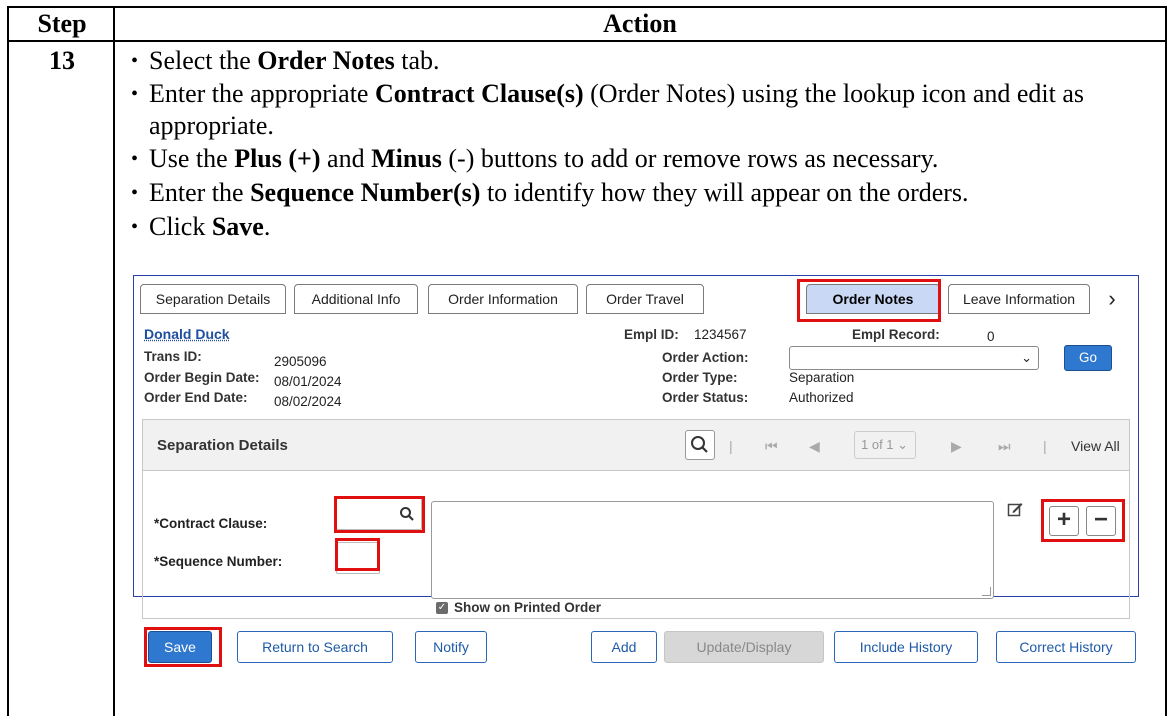  What do you see at coordinates (451, 647) in the screenshot?
I see `notify-button: Notify` at bounding box center [451, 647].